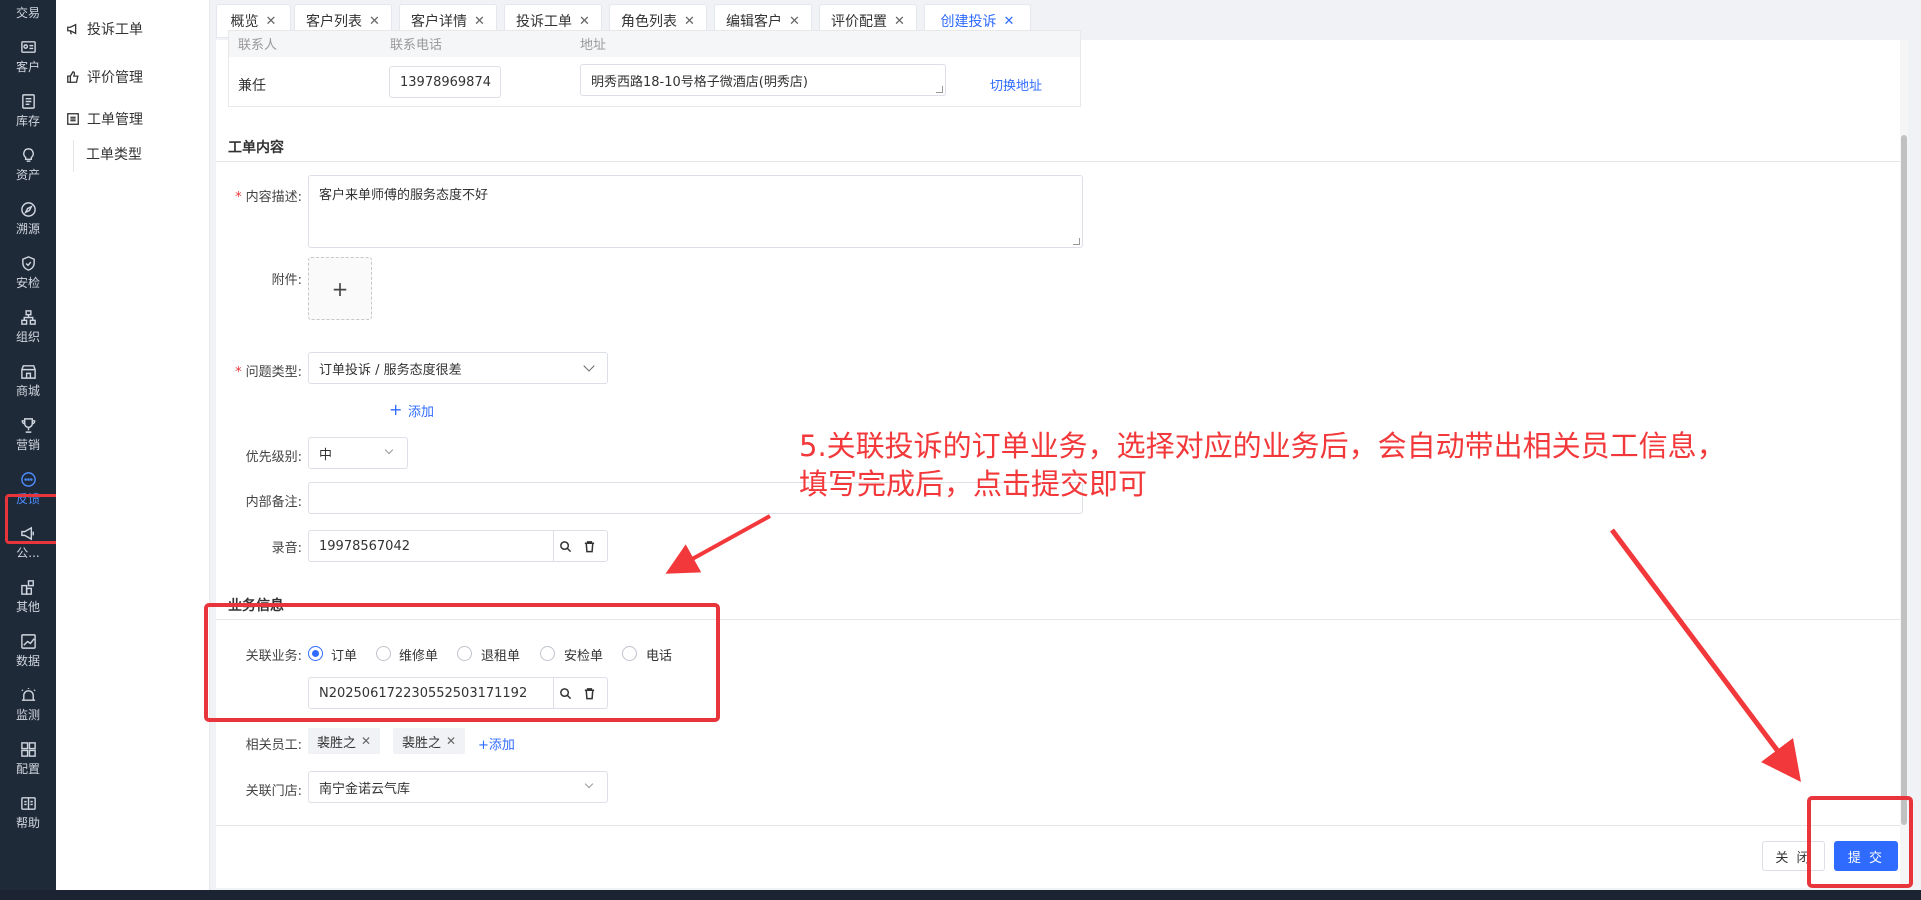  What do you see at coordinates (115, 78) in the screenshot?
I see `subnav-label: 评价管理` at bounding box center [115, 78].